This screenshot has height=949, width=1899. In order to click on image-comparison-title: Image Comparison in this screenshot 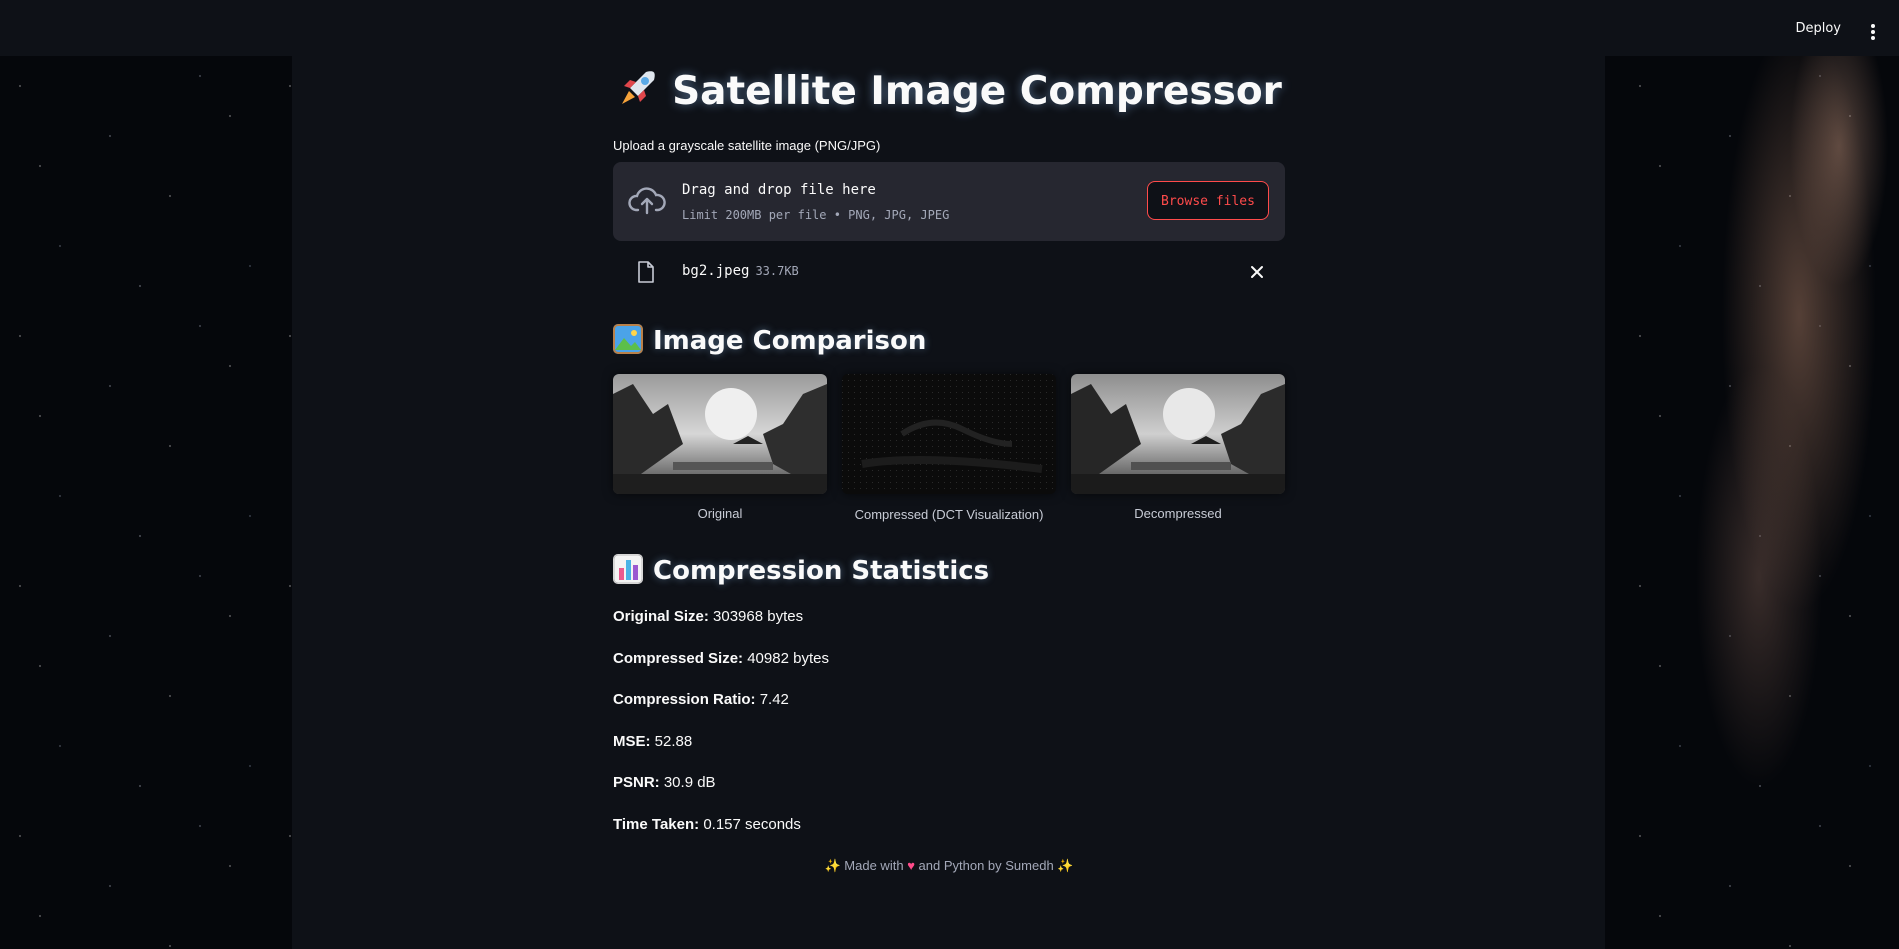, I will do `click(790, 341)`.